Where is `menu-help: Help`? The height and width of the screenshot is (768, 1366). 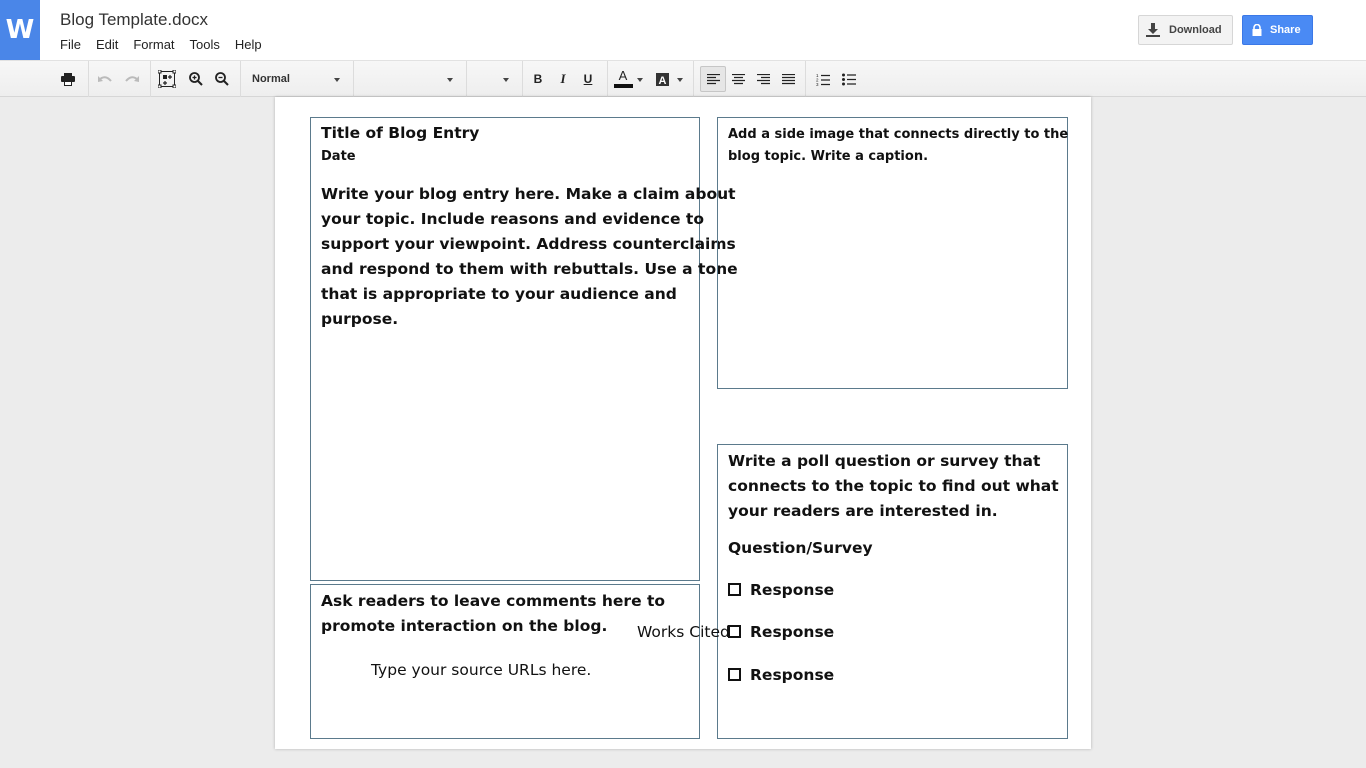 menu-help: Help is located at coordinates (248, 44).